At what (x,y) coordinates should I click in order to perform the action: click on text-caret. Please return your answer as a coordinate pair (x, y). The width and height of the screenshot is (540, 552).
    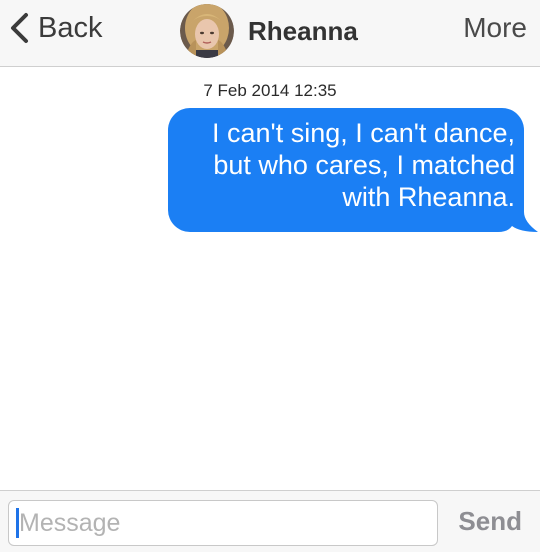
    Looking at the image, I should click on (17, 523).